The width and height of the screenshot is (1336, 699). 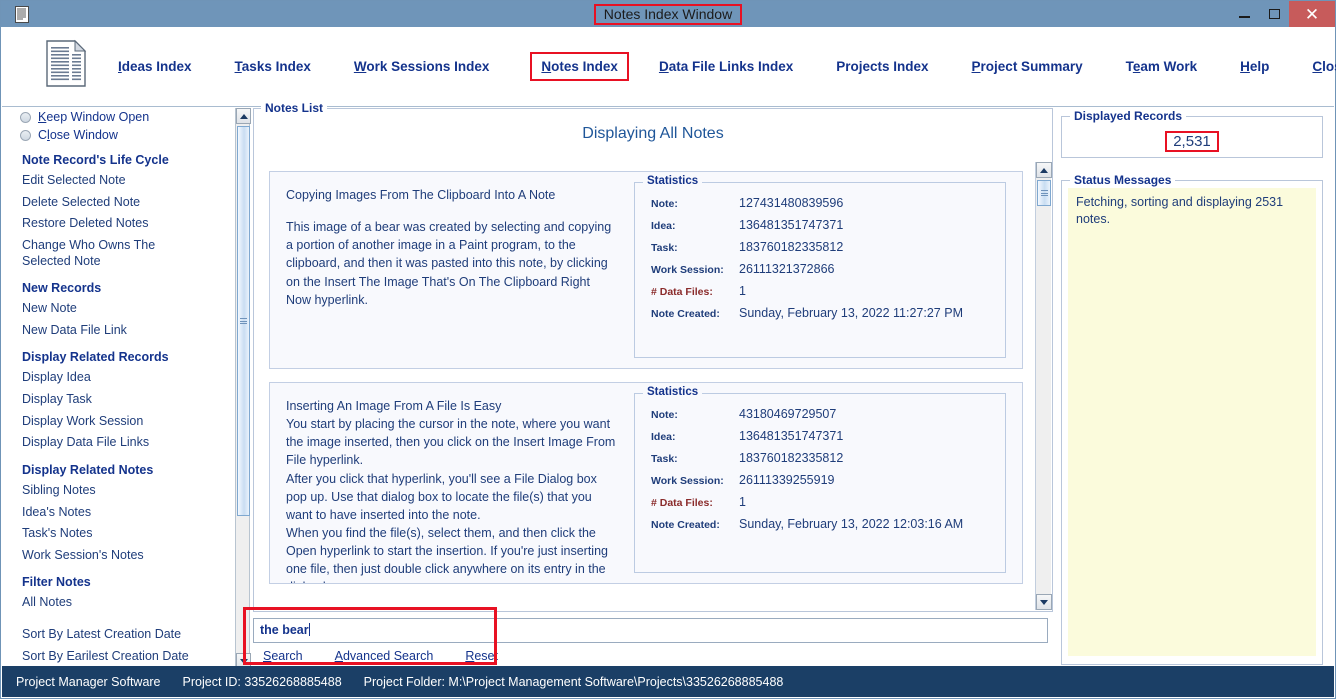 What do you see at coordinates (682, 503) in the screenshot?
I see `statistic-label-data-files: # Data Files:` at bounding box center [682, 503].